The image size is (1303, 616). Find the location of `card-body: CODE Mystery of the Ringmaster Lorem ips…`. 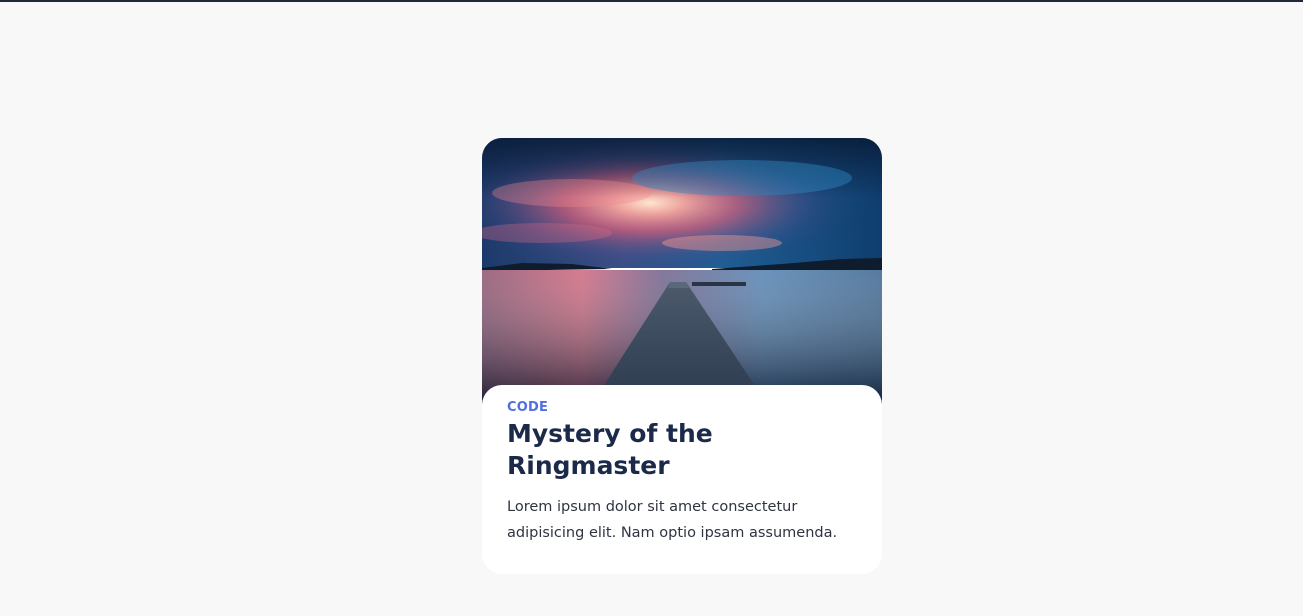

card-body: CODE Mystery of the Ringmaster Lorem ips… is located at coordinates (682, 479).